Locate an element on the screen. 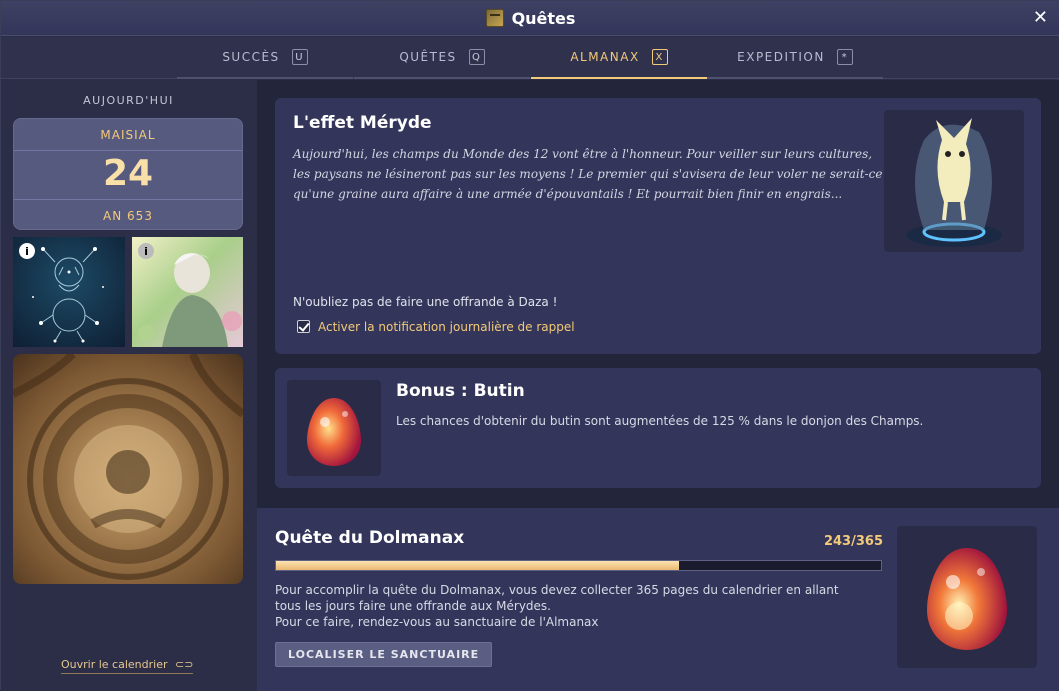 The height and width of the screenshot is (691, 1059). locate-sanctuary-button: LOCALISER LE SANCTUAIRE is located at coordinates (384, 654).